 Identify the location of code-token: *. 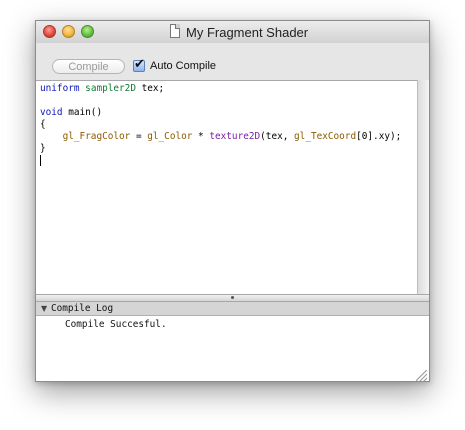
(201, 136).